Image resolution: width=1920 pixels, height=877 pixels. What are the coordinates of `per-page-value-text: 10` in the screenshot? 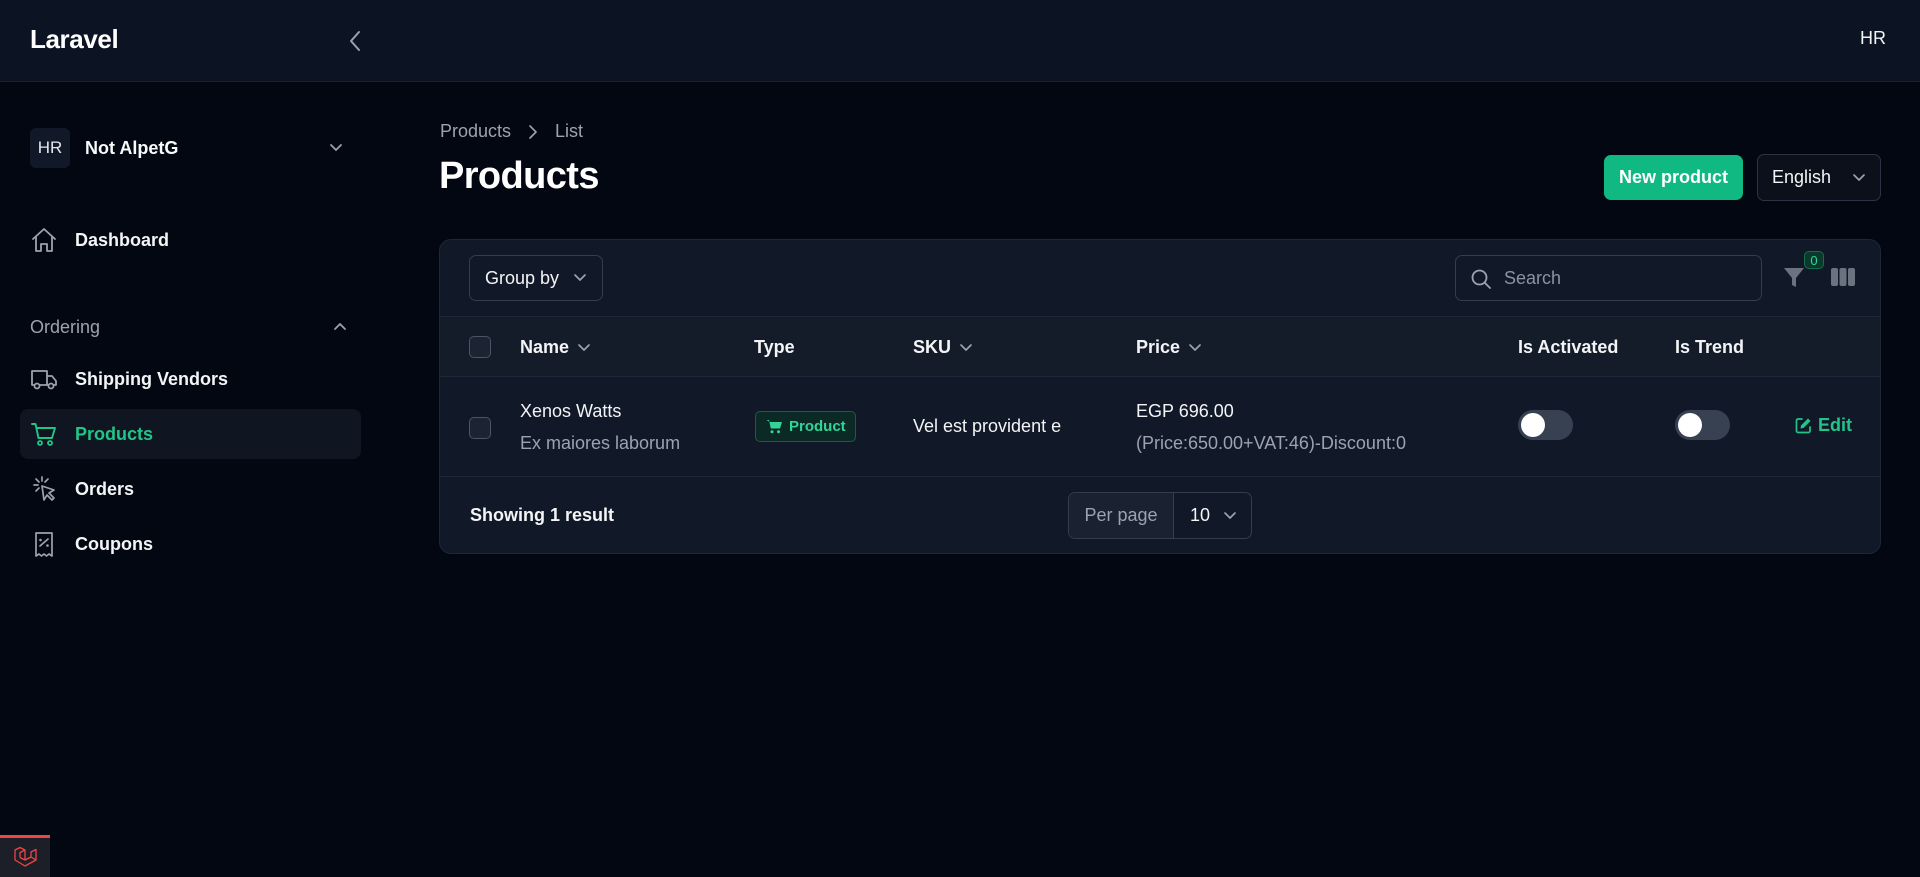 It's located at (1200, 515).